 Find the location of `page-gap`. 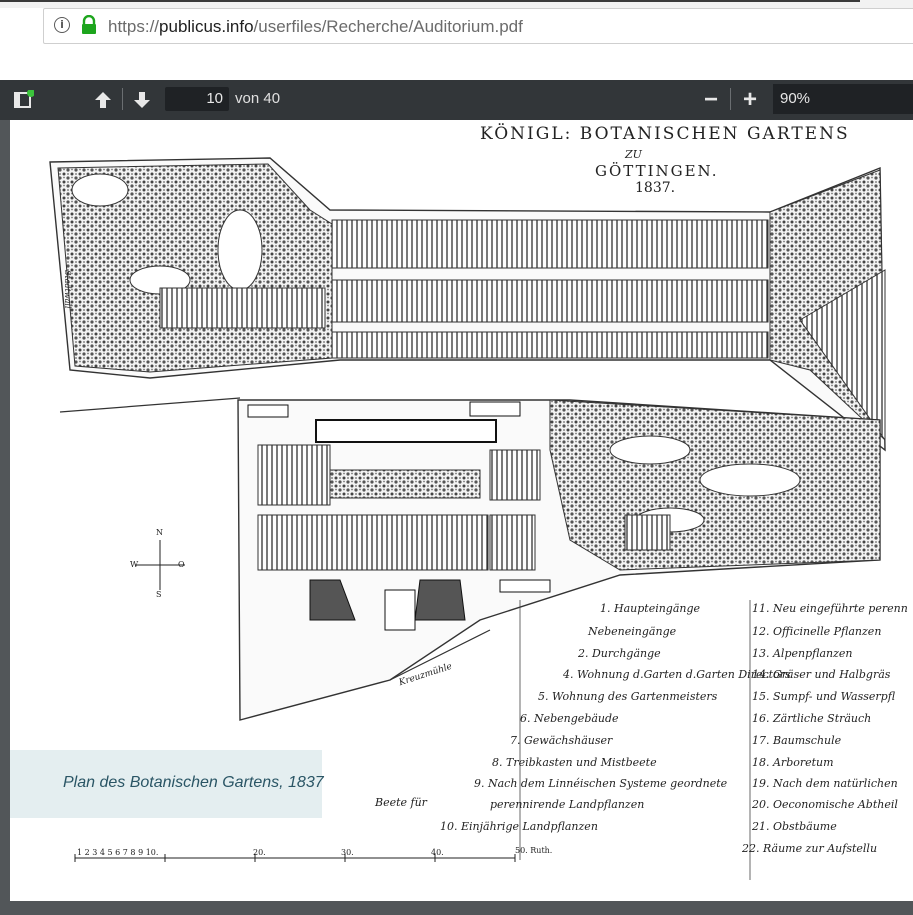

page-gap is located at coordinates (456, 62).